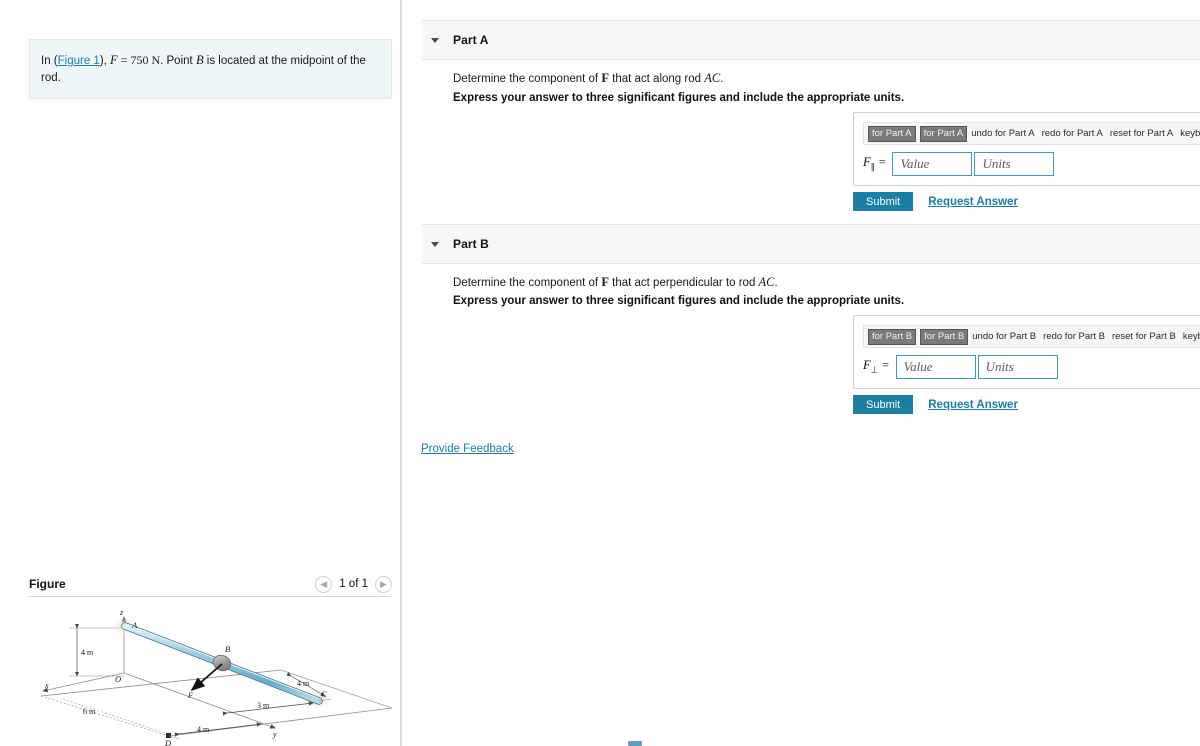 The height and width of the screenshot is (746, 1200). I want to click on part-b-value-input, so click(935, 367).